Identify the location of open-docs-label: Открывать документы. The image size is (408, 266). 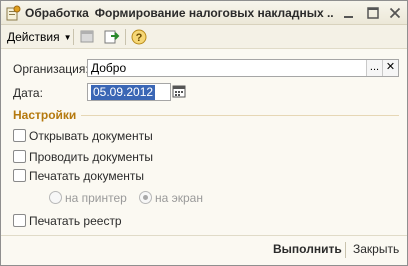
(91, 136).